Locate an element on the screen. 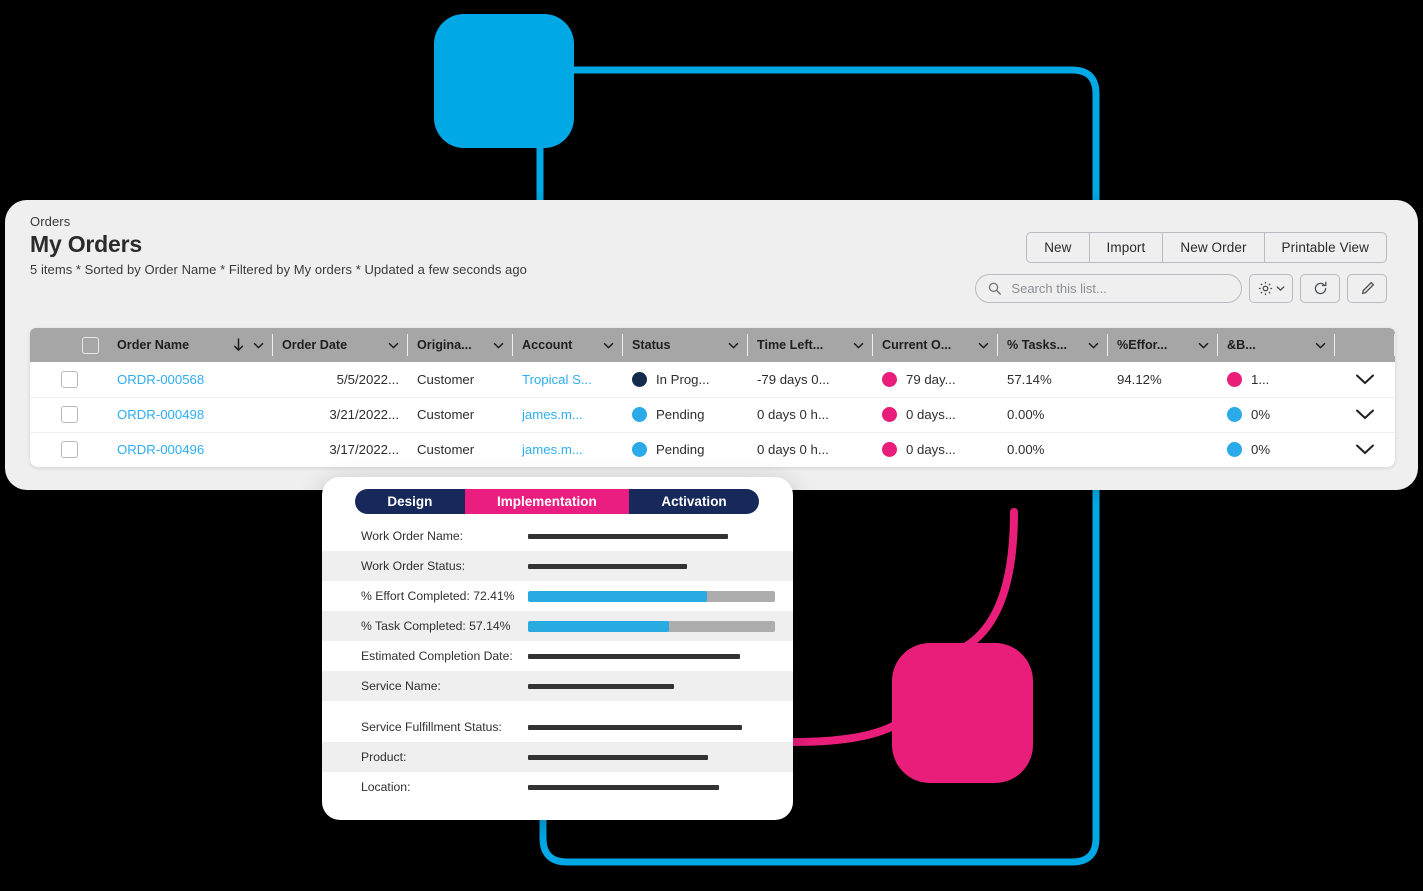 This screenshot has width=1423, height=891. b-value-dot is located at coordinates (1234, 414).